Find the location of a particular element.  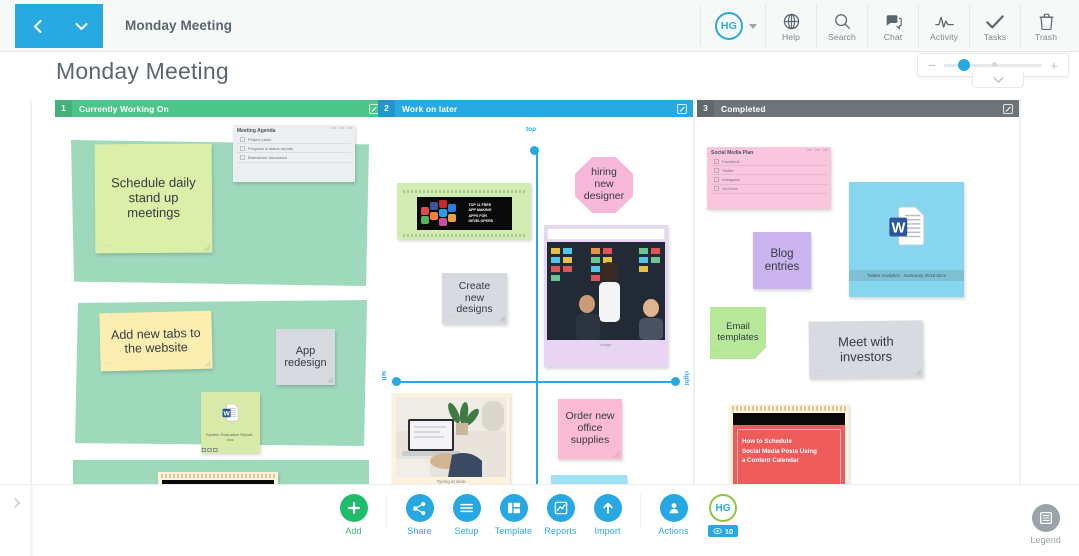

search-button: Search is located at coordinates (841, 26).